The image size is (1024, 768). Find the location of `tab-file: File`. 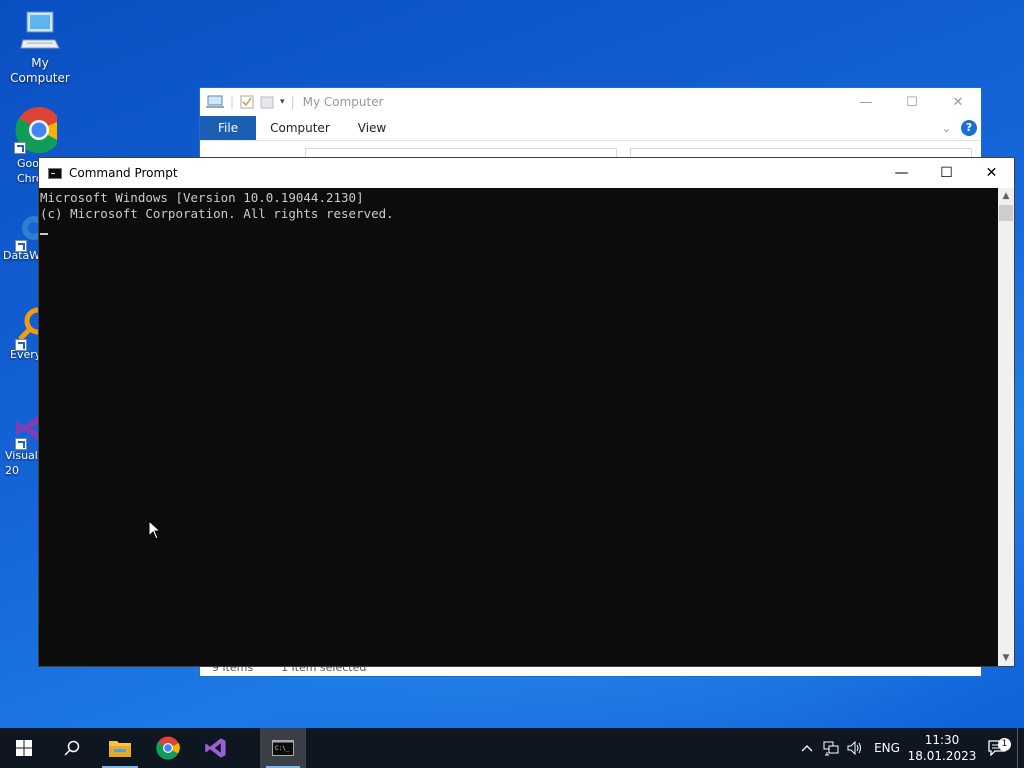

tab-file: File is located at coordinates (228, 128).